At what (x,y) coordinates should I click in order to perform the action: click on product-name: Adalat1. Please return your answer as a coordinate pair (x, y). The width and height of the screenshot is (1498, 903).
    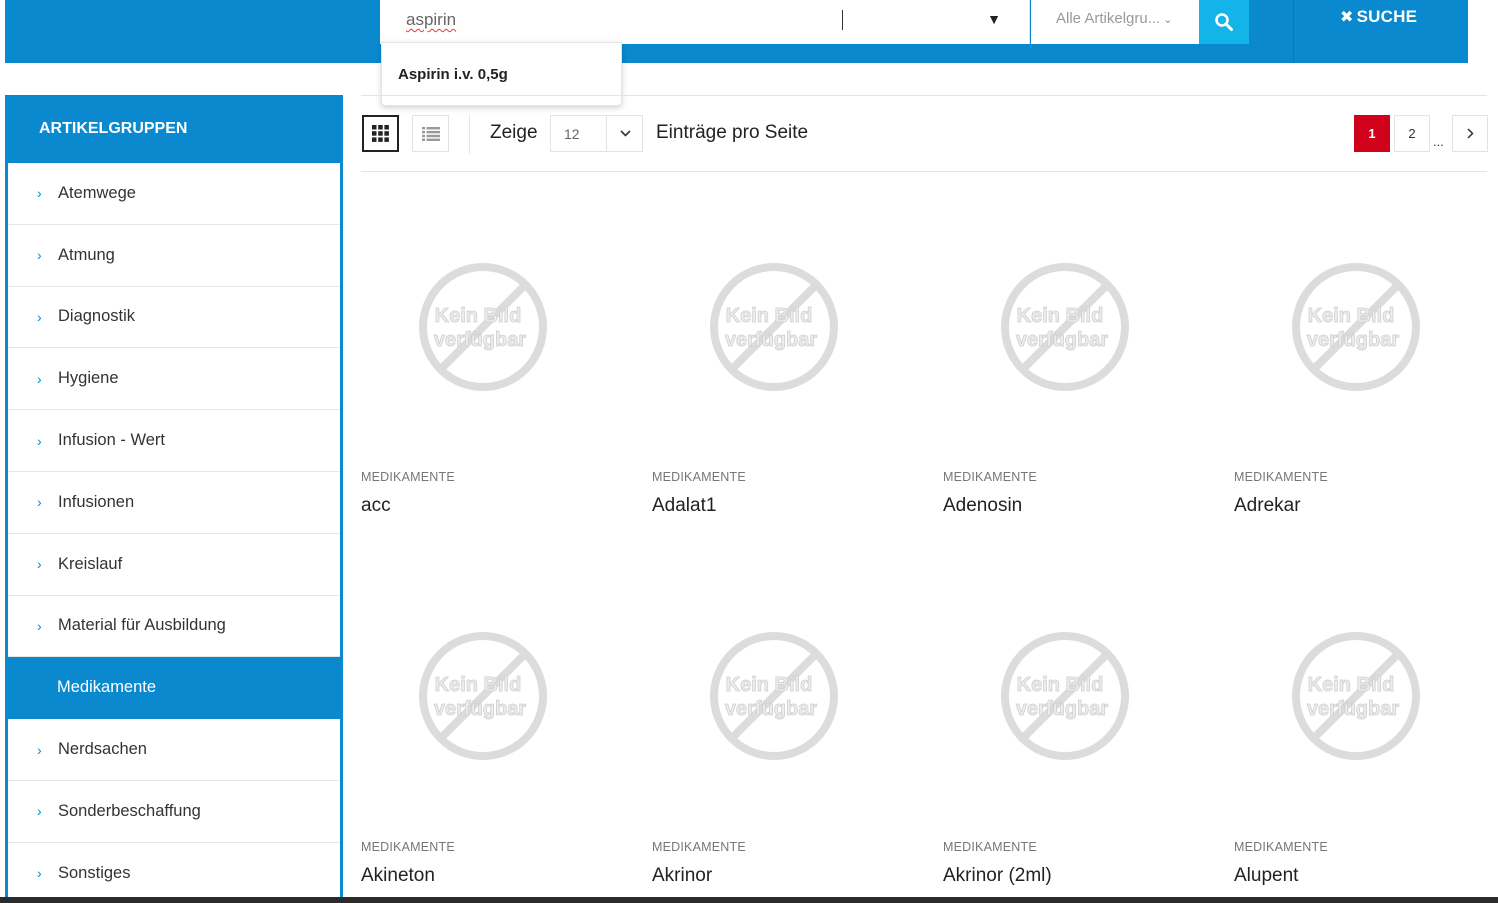
    Looking at the image, I should click on (684, 506).